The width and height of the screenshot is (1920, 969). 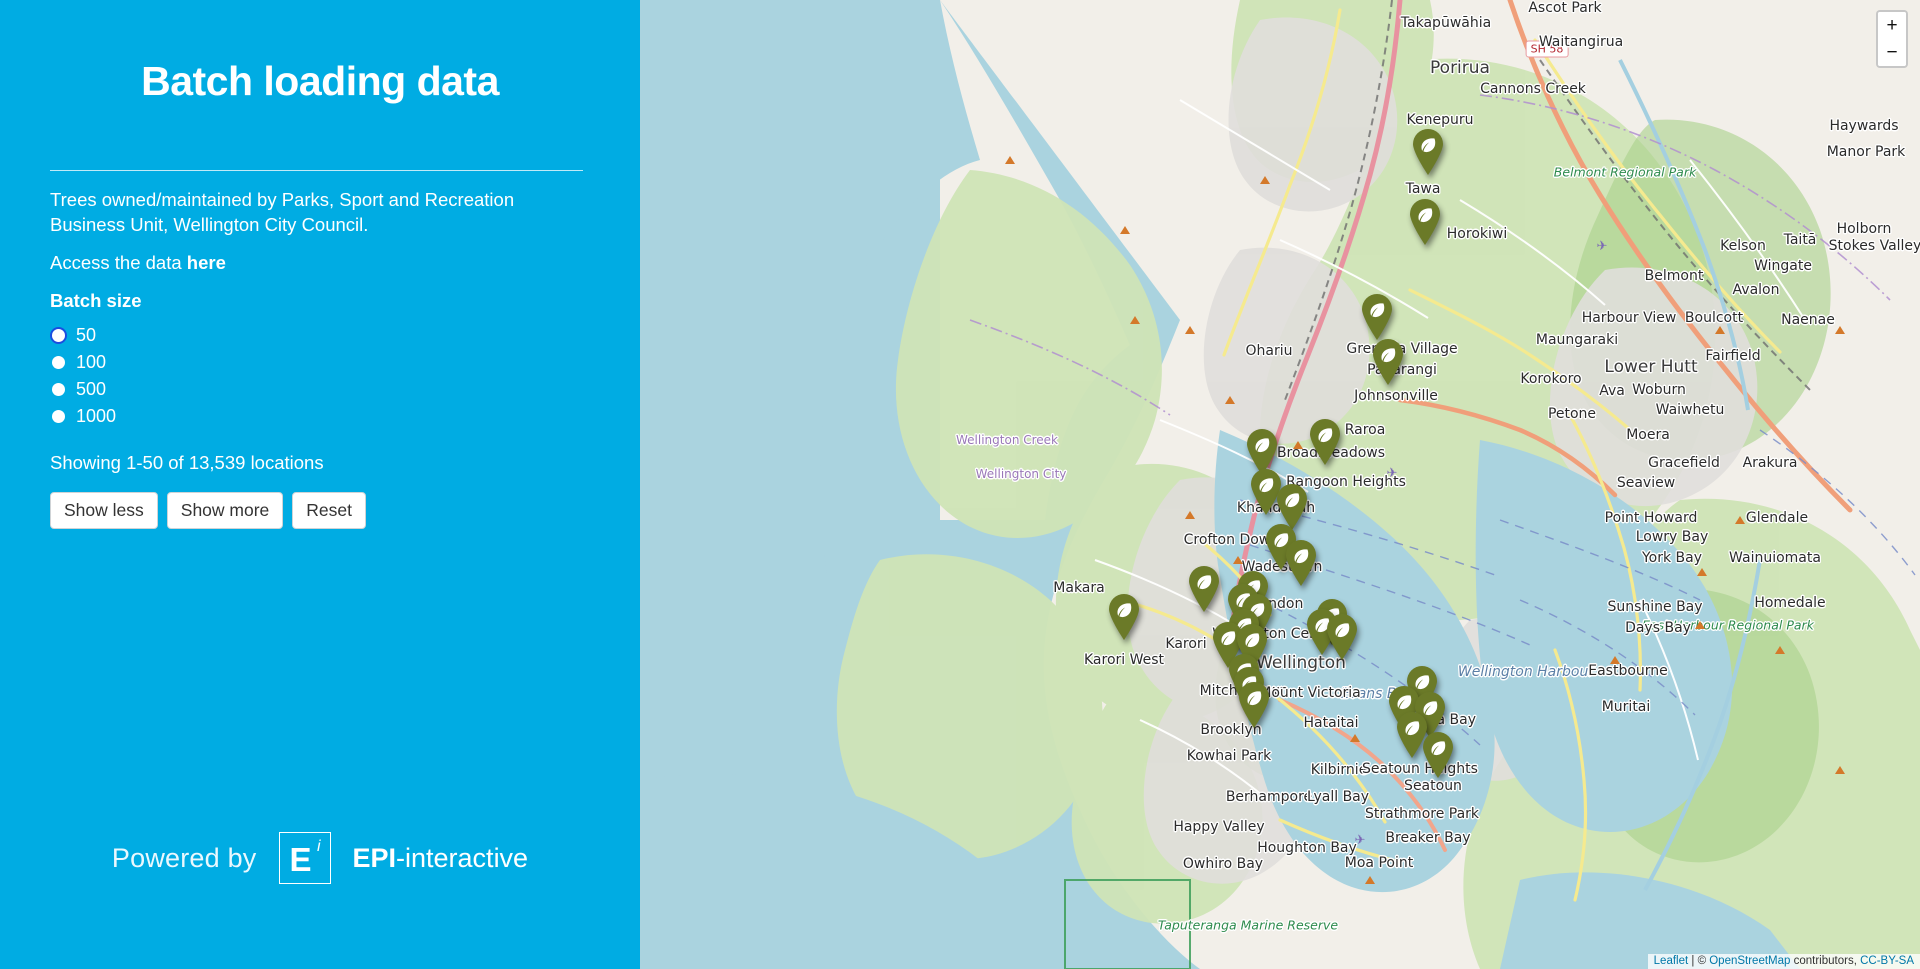 What do you see at coordinates (187, 462) in the screenshot?
I see `showing-count-text: Showing 1-50 of 13,539 locations` at bounding box center [187, 462].